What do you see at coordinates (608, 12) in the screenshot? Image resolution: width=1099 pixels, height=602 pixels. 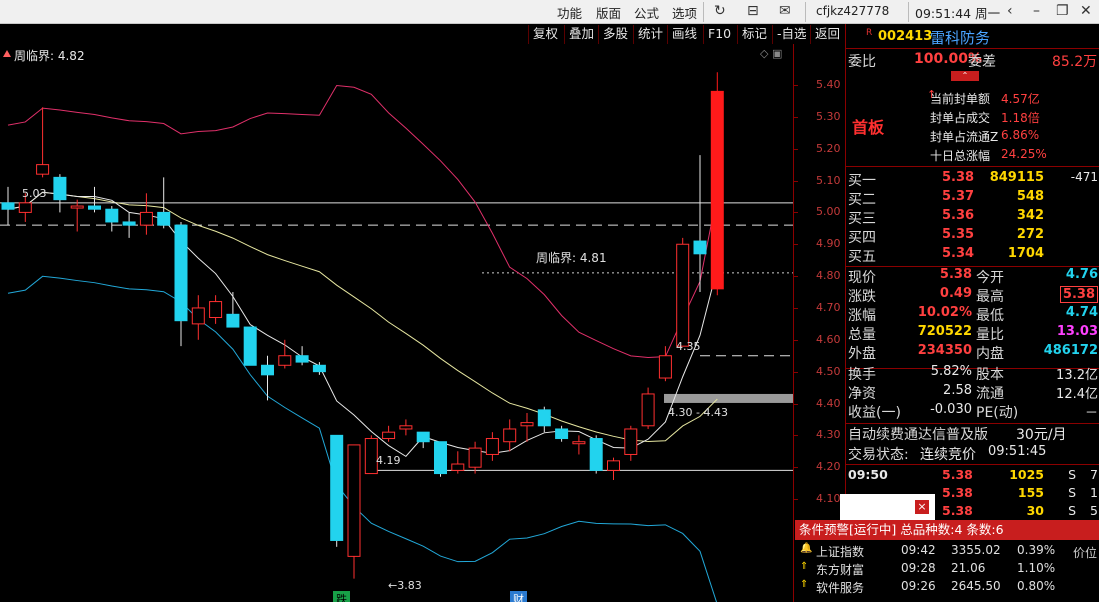 I see `menu-layout: 版面` at bounding box center [608, 12].